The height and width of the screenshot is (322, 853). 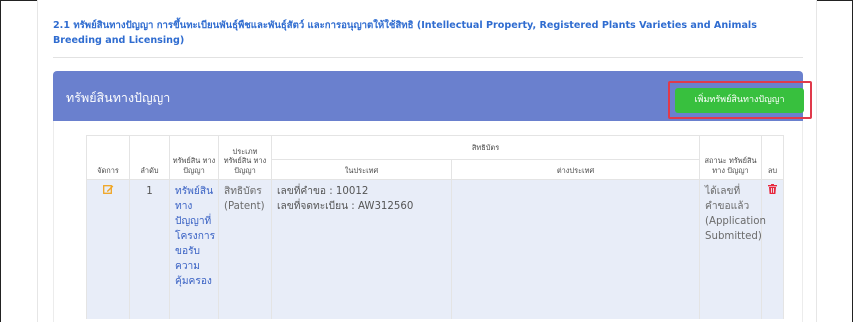 I want to click on header-ip: ทรัพย์สิน ทาง ปัญญา, so click(x=194, y=157).